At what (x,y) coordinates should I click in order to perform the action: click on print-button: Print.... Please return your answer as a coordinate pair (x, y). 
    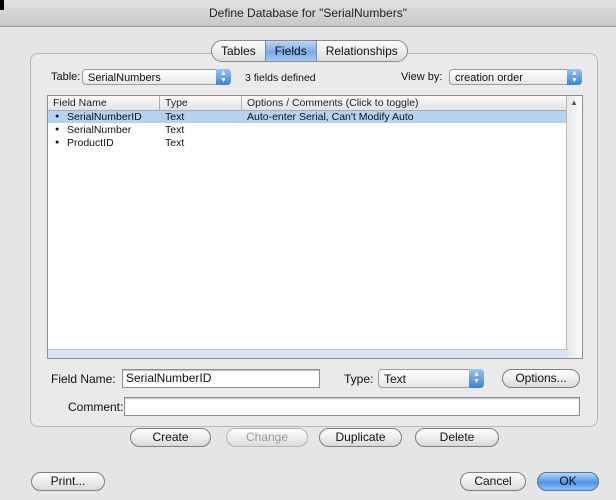
    Looking at the image, I should click on (68, 481).